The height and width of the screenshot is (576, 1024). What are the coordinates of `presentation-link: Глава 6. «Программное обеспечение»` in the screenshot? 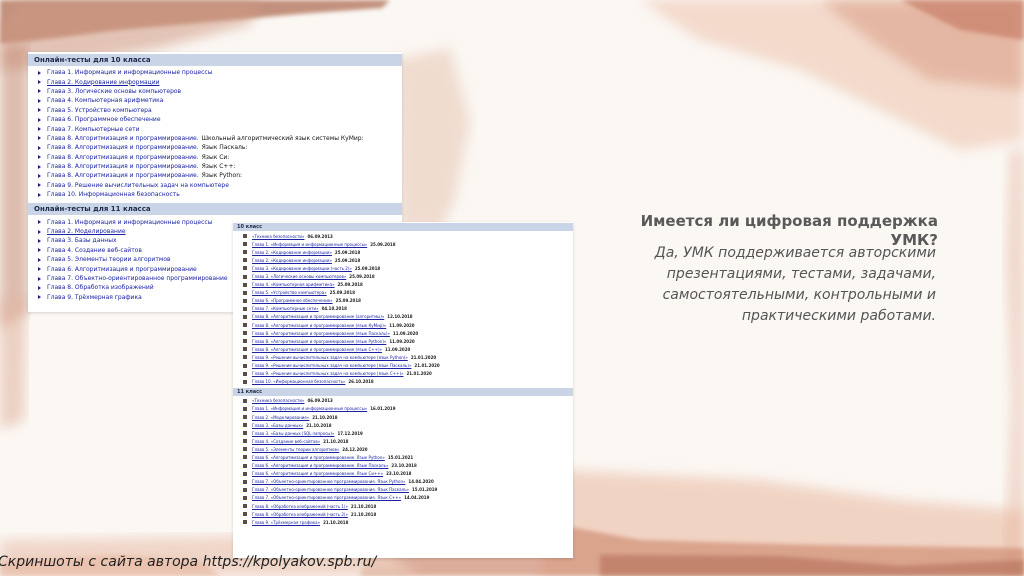 It's located at (292, 300).